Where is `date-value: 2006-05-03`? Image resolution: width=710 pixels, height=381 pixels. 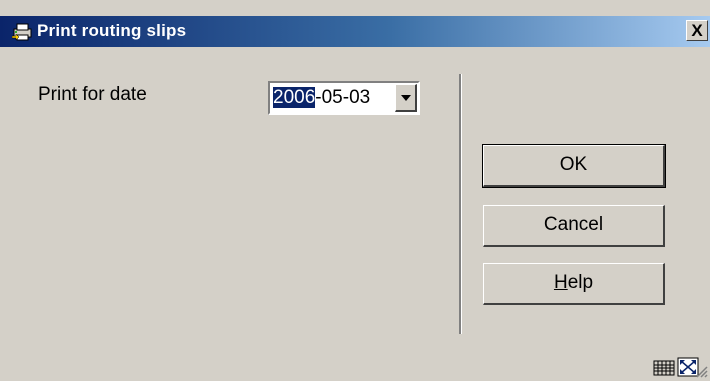 date-value: 2006-05-03 is located at coordinates (321, 98).